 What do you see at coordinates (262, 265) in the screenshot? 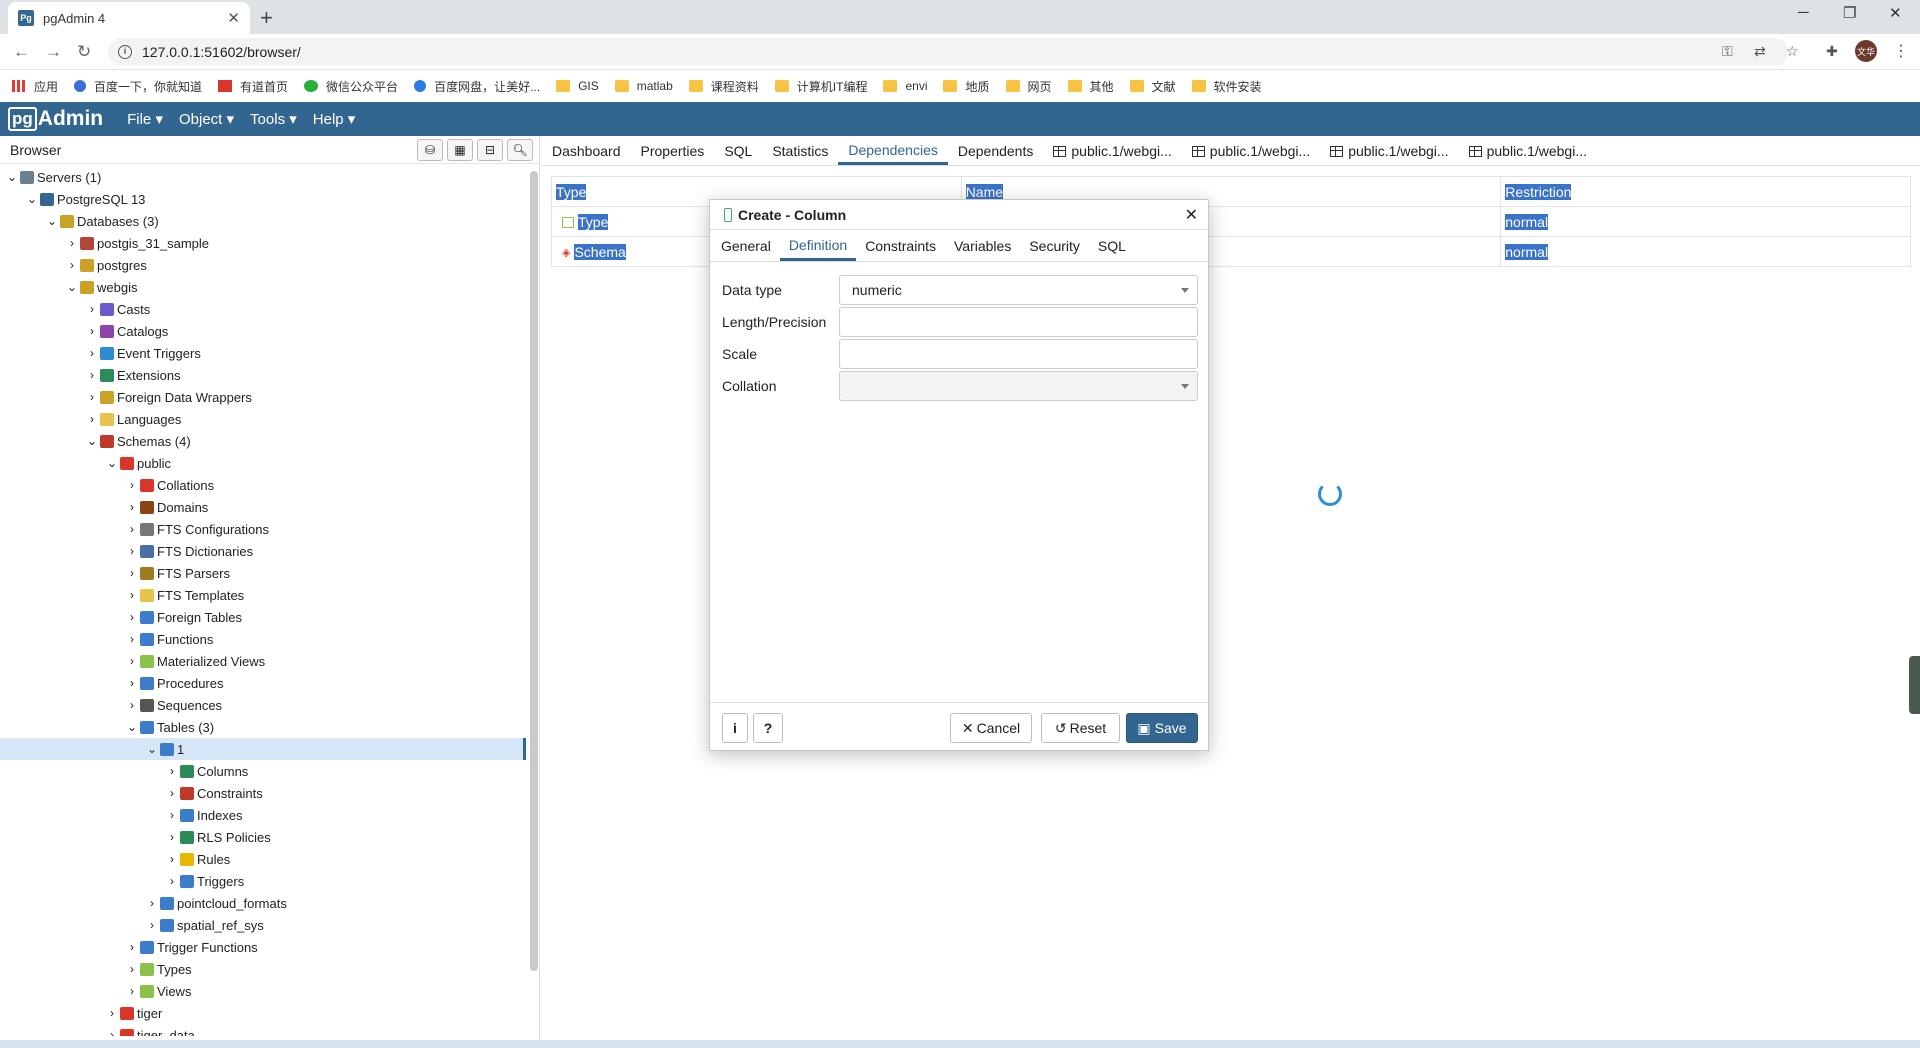
I see `tree-node: › postgres` at bounding box center [262, 265].